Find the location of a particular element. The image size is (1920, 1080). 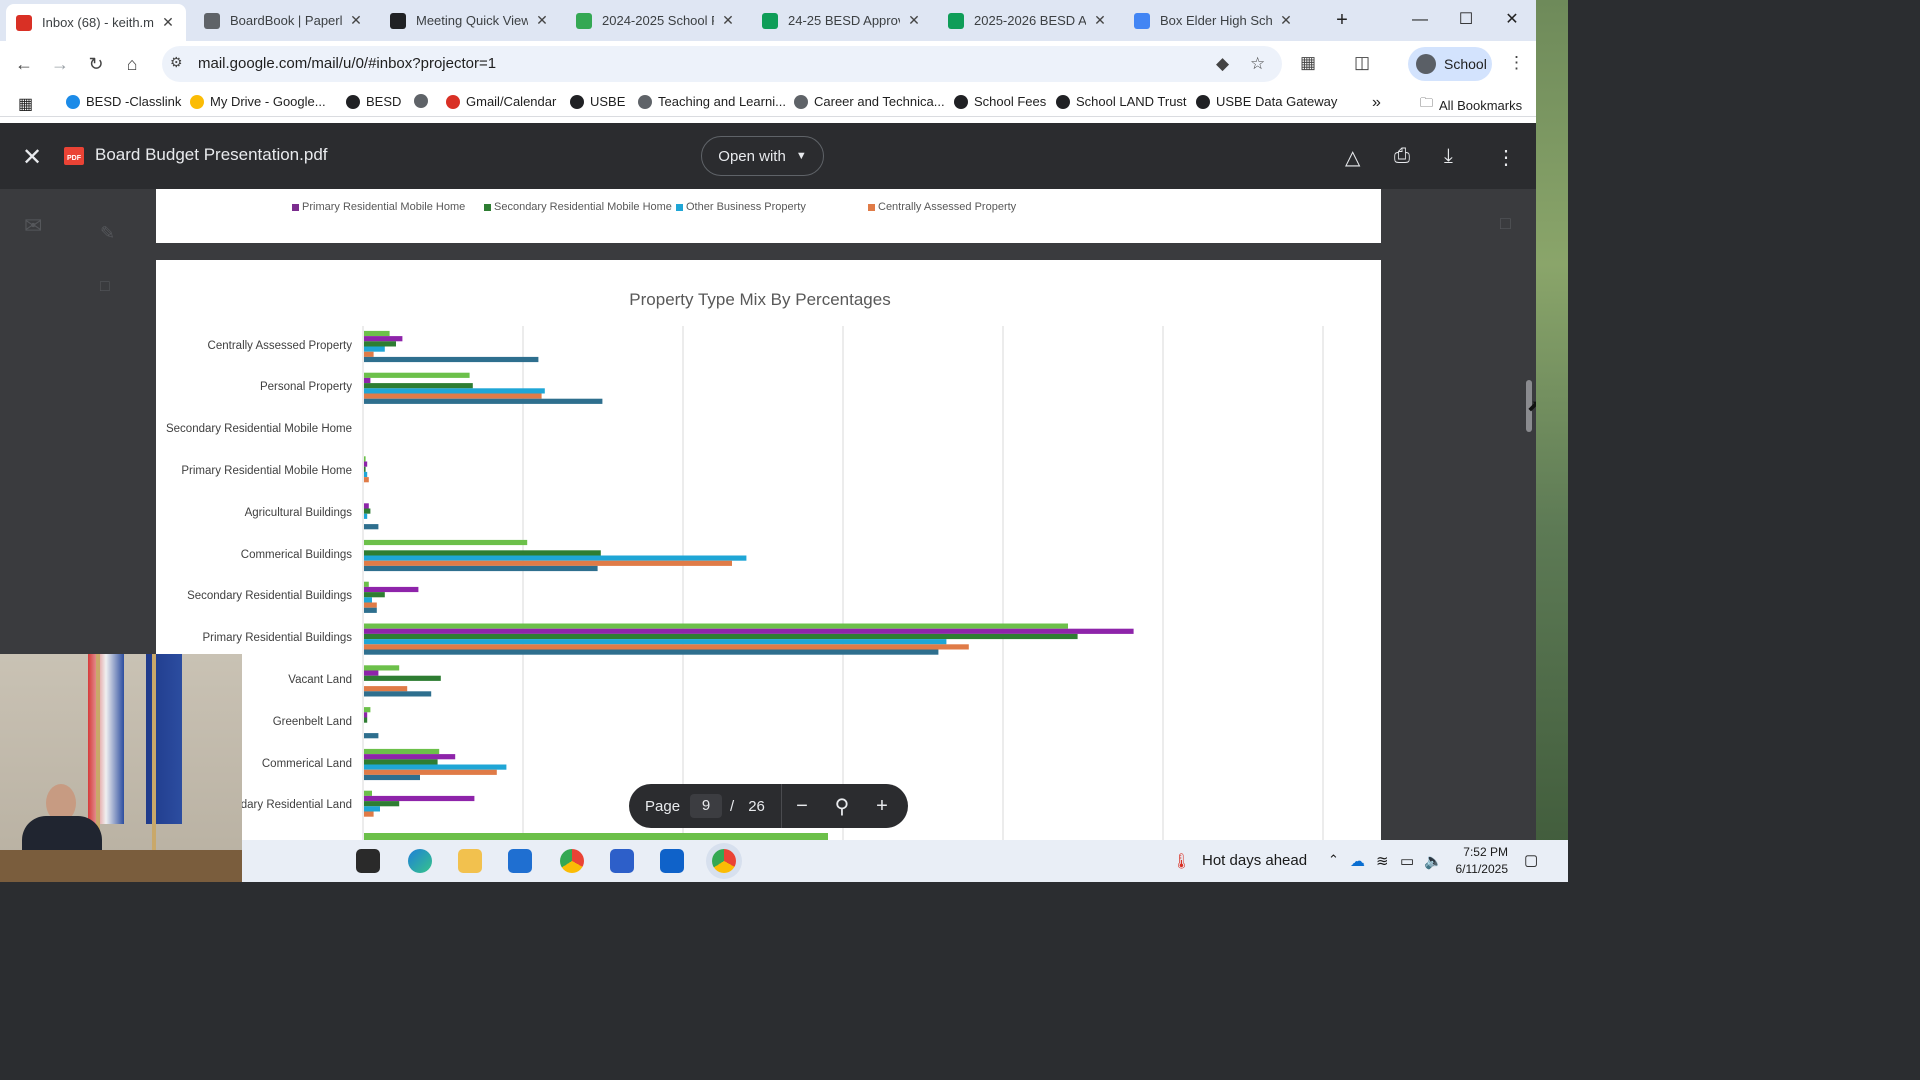

close-window-icon: ✕ is located at coordinates (1512, 20).